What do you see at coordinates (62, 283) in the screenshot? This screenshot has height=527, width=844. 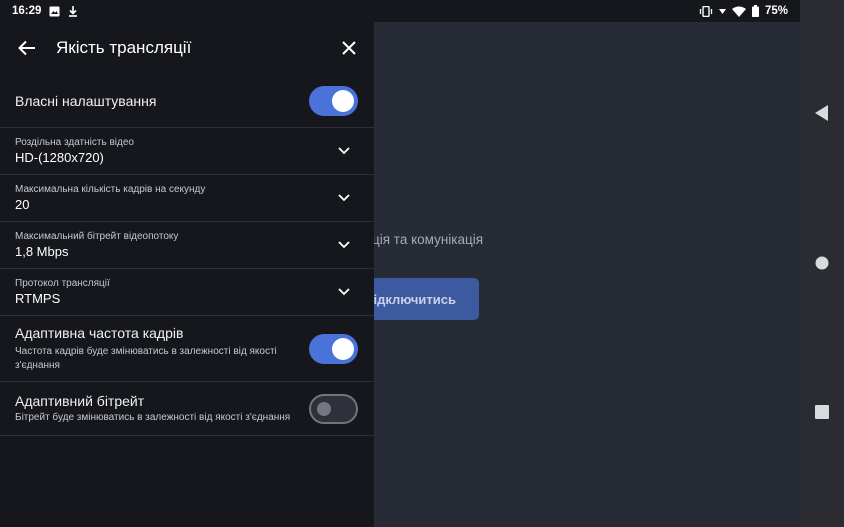 I see `protocol-label: Протокол трансляції` at bounding box center [62, 283].